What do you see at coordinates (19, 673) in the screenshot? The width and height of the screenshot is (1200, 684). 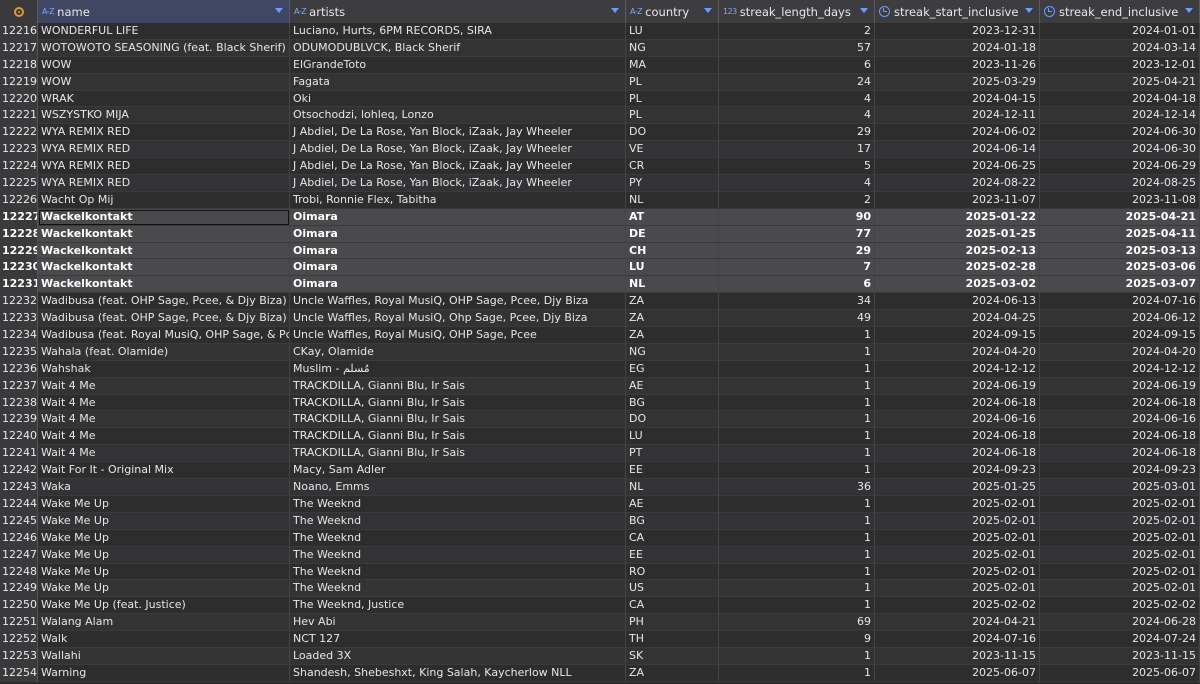 I see `row-number: 12254` at bounding box center [19, 673].